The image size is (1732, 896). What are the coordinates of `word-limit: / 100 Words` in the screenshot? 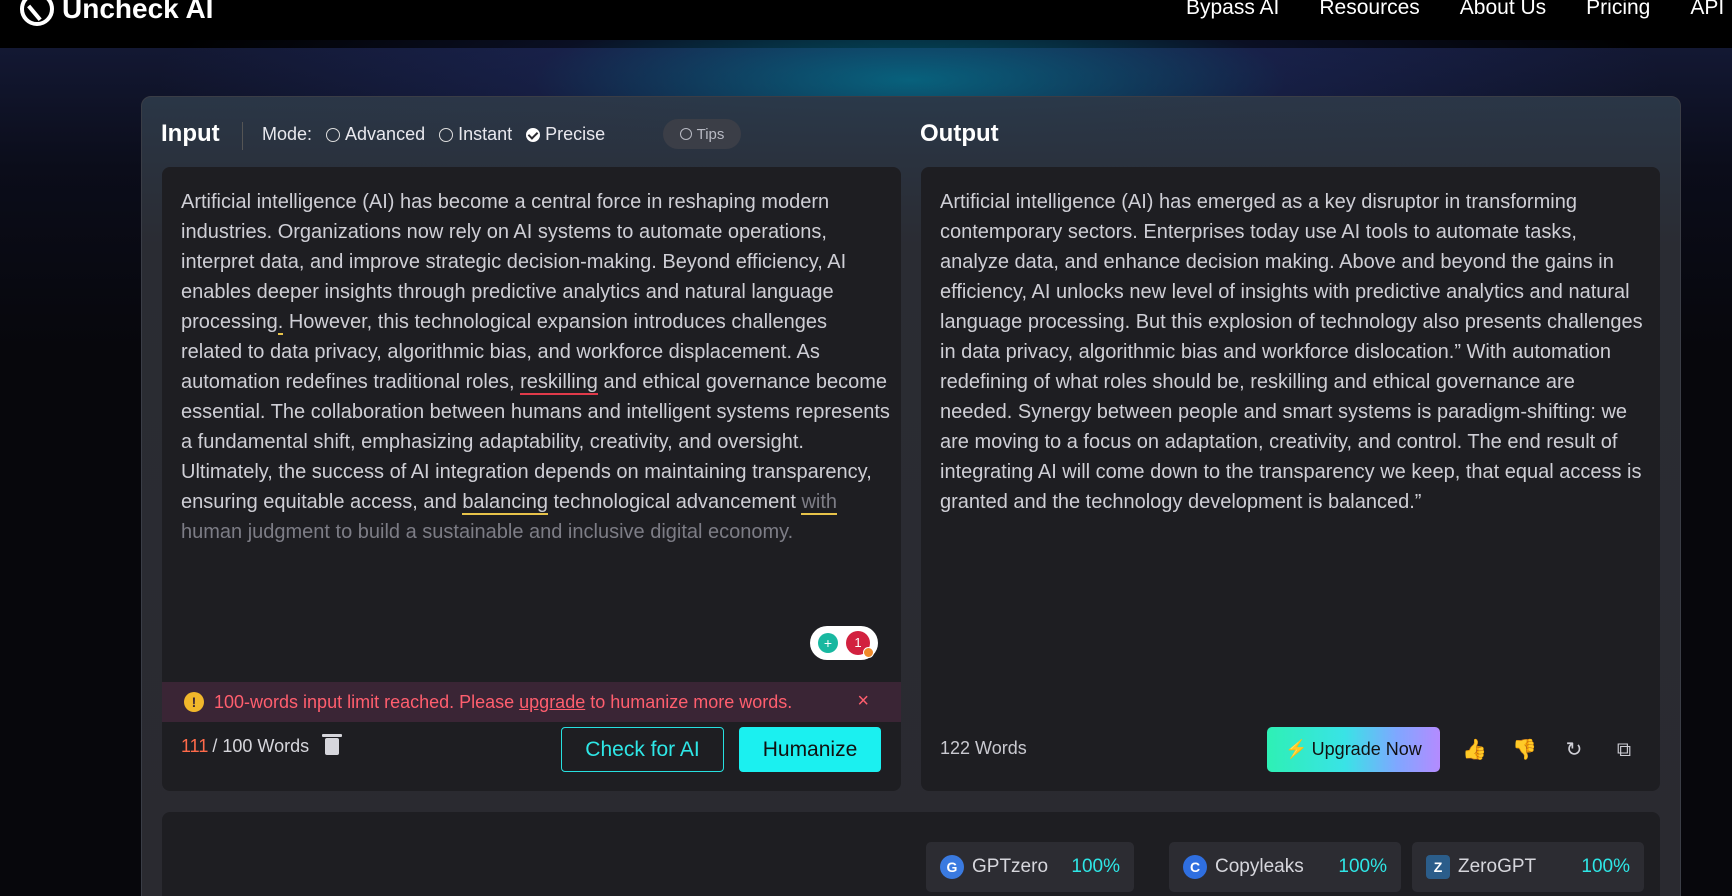 It's located at (261, 746).